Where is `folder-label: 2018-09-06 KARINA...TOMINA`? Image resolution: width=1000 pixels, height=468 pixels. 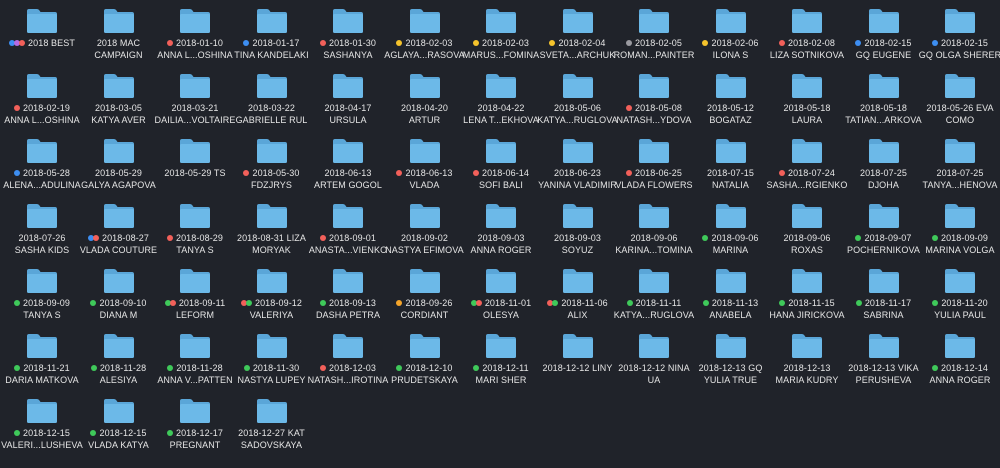
folder-label: 2018-09-06 KARINA...TOMINA is located at coordinates (654, 244).